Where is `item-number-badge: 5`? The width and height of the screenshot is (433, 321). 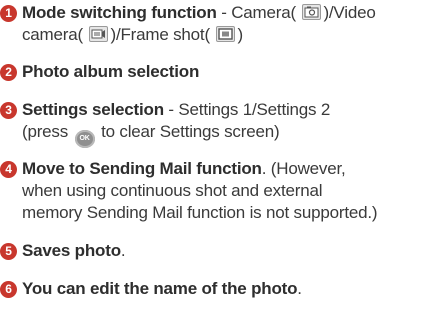
item-number-badge: 5 is located at coordinates (8, 251).